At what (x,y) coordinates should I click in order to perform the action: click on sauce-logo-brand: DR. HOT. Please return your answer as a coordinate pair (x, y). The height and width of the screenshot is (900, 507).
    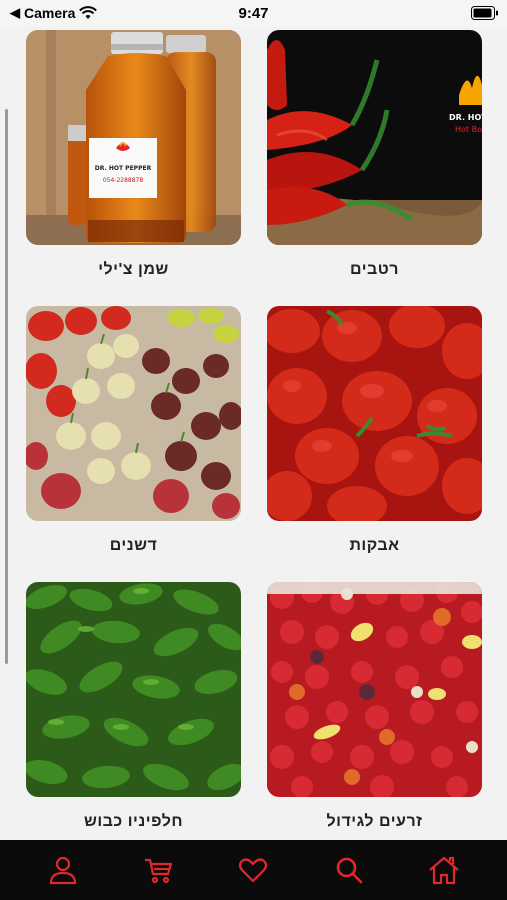
    Looking at the image, I should click on (465, 117).